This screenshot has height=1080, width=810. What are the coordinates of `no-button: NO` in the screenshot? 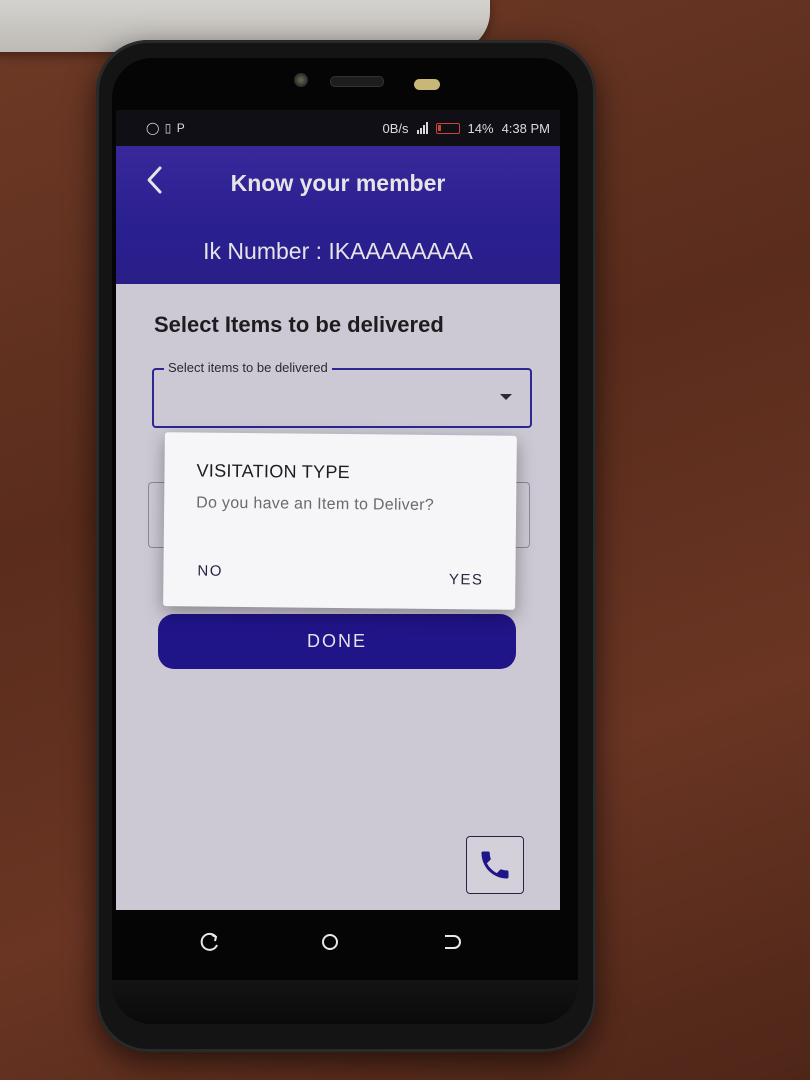 It's located at (210, 570).